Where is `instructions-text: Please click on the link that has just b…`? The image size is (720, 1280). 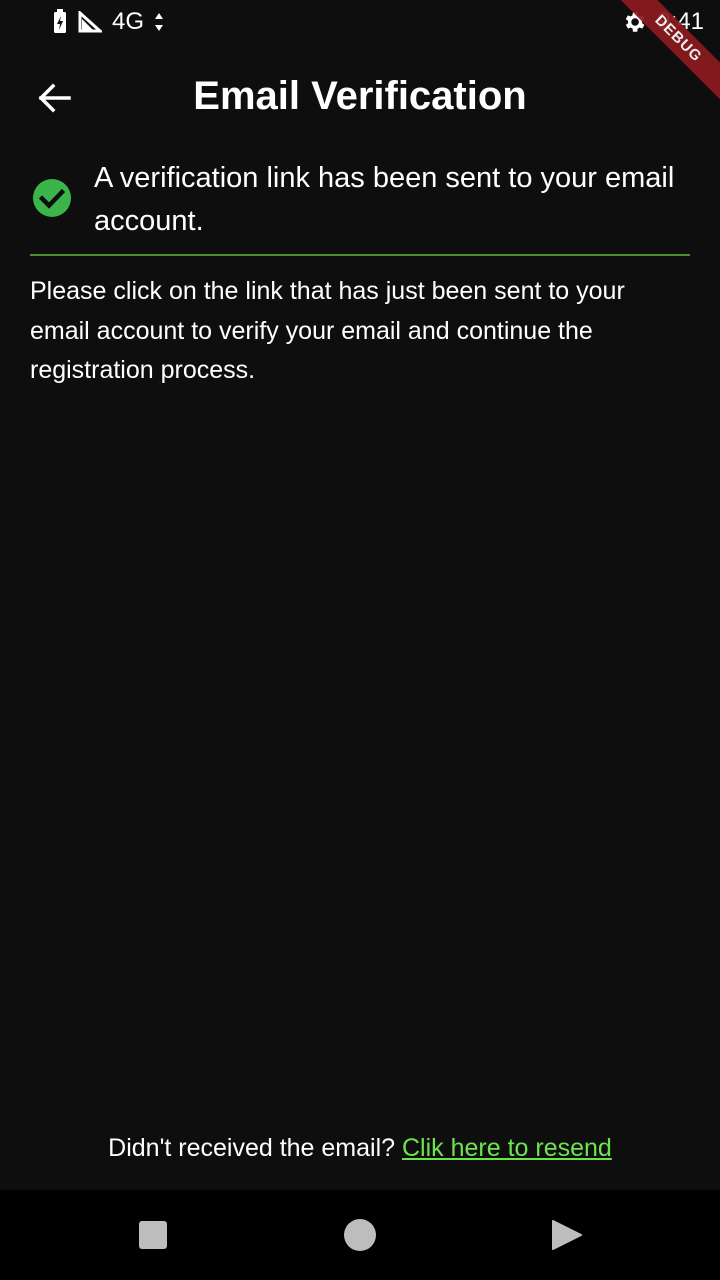
instructions-text: Please click on the link that has just b… is located at coordinates (327, 330).